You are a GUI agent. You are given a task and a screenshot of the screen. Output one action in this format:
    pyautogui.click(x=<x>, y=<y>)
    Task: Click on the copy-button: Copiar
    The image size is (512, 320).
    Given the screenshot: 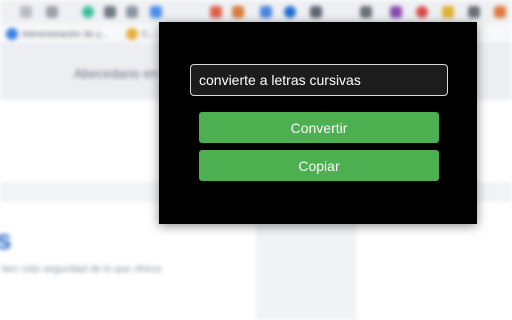 What is the action you would take?
    pyautogui.click(x=319, y=165)
    